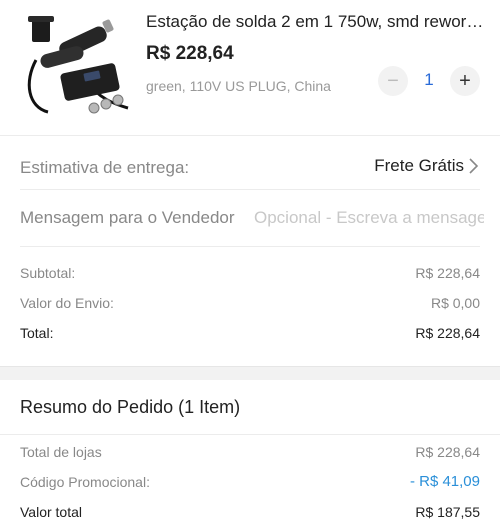 The height and width of the screenshot is (530, 500). What do you see at coordinates (250, 303) in the screenshot?
I see `shipping-row: Valor do Envio: R$ 0,00` at bounding box center [250, 303].